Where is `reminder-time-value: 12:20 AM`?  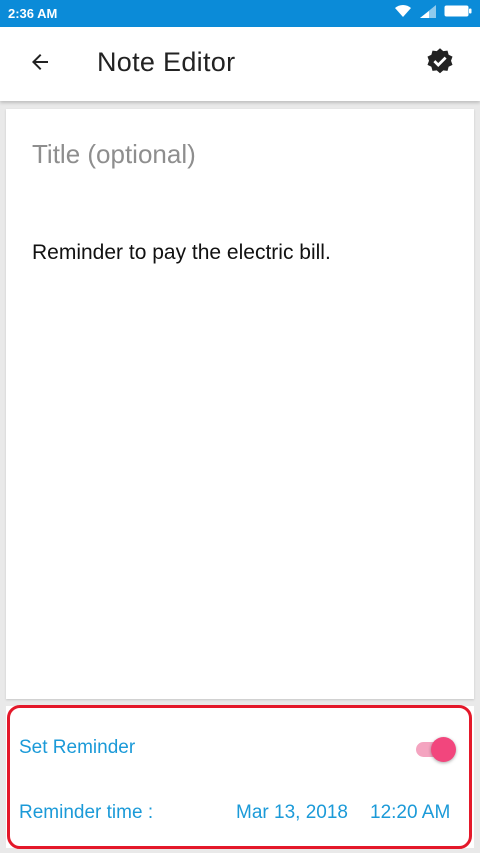
reminder-time-value: 12:20 AM is located at coordinates (410, 813).